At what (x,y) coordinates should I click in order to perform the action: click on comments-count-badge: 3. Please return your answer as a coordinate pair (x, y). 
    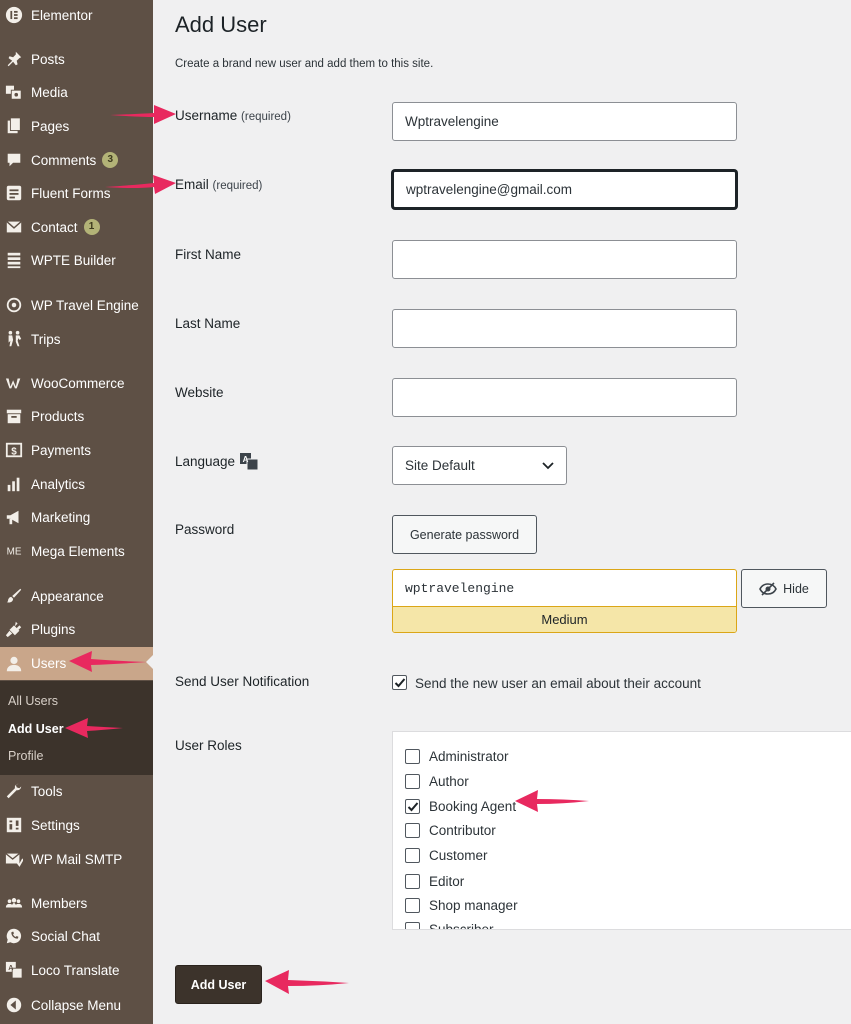
    Looking at the image, I should click on (110, 160).